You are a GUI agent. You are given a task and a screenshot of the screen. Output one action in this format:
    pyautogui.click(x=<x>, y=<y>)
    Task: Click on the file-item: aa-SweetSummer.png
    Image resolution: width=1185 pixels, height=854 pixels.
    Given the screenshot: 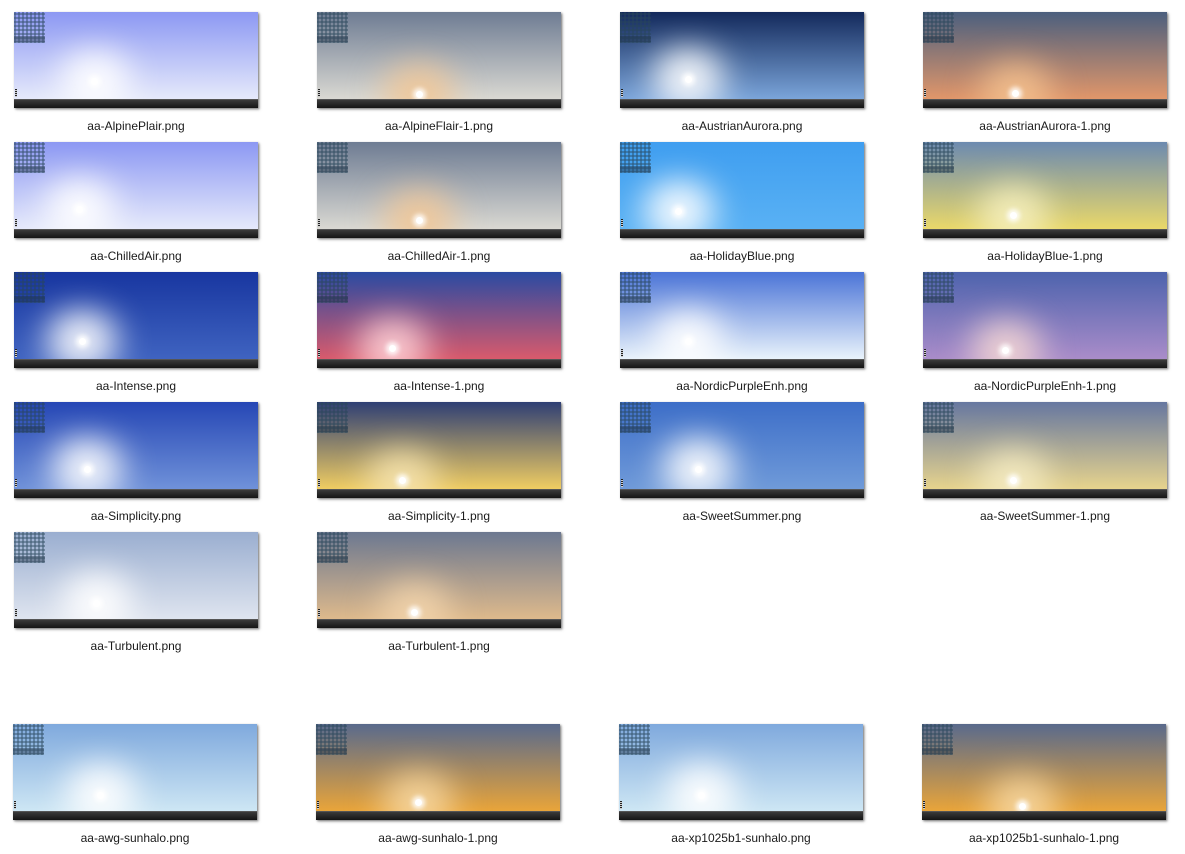 What is the action you would take?
    pyautogui.click(x=743, y=465)
    